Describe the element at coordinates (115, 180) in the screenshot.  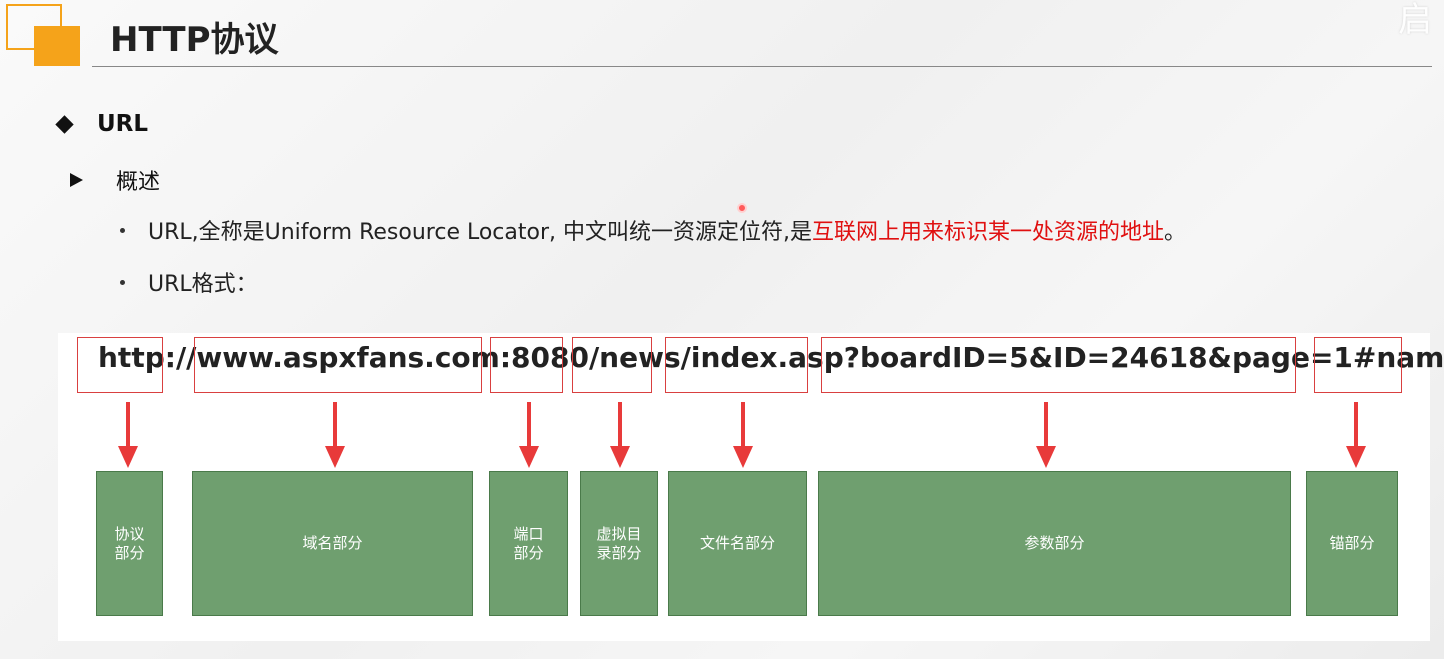
I see `subsection-row: 概述` at that location.